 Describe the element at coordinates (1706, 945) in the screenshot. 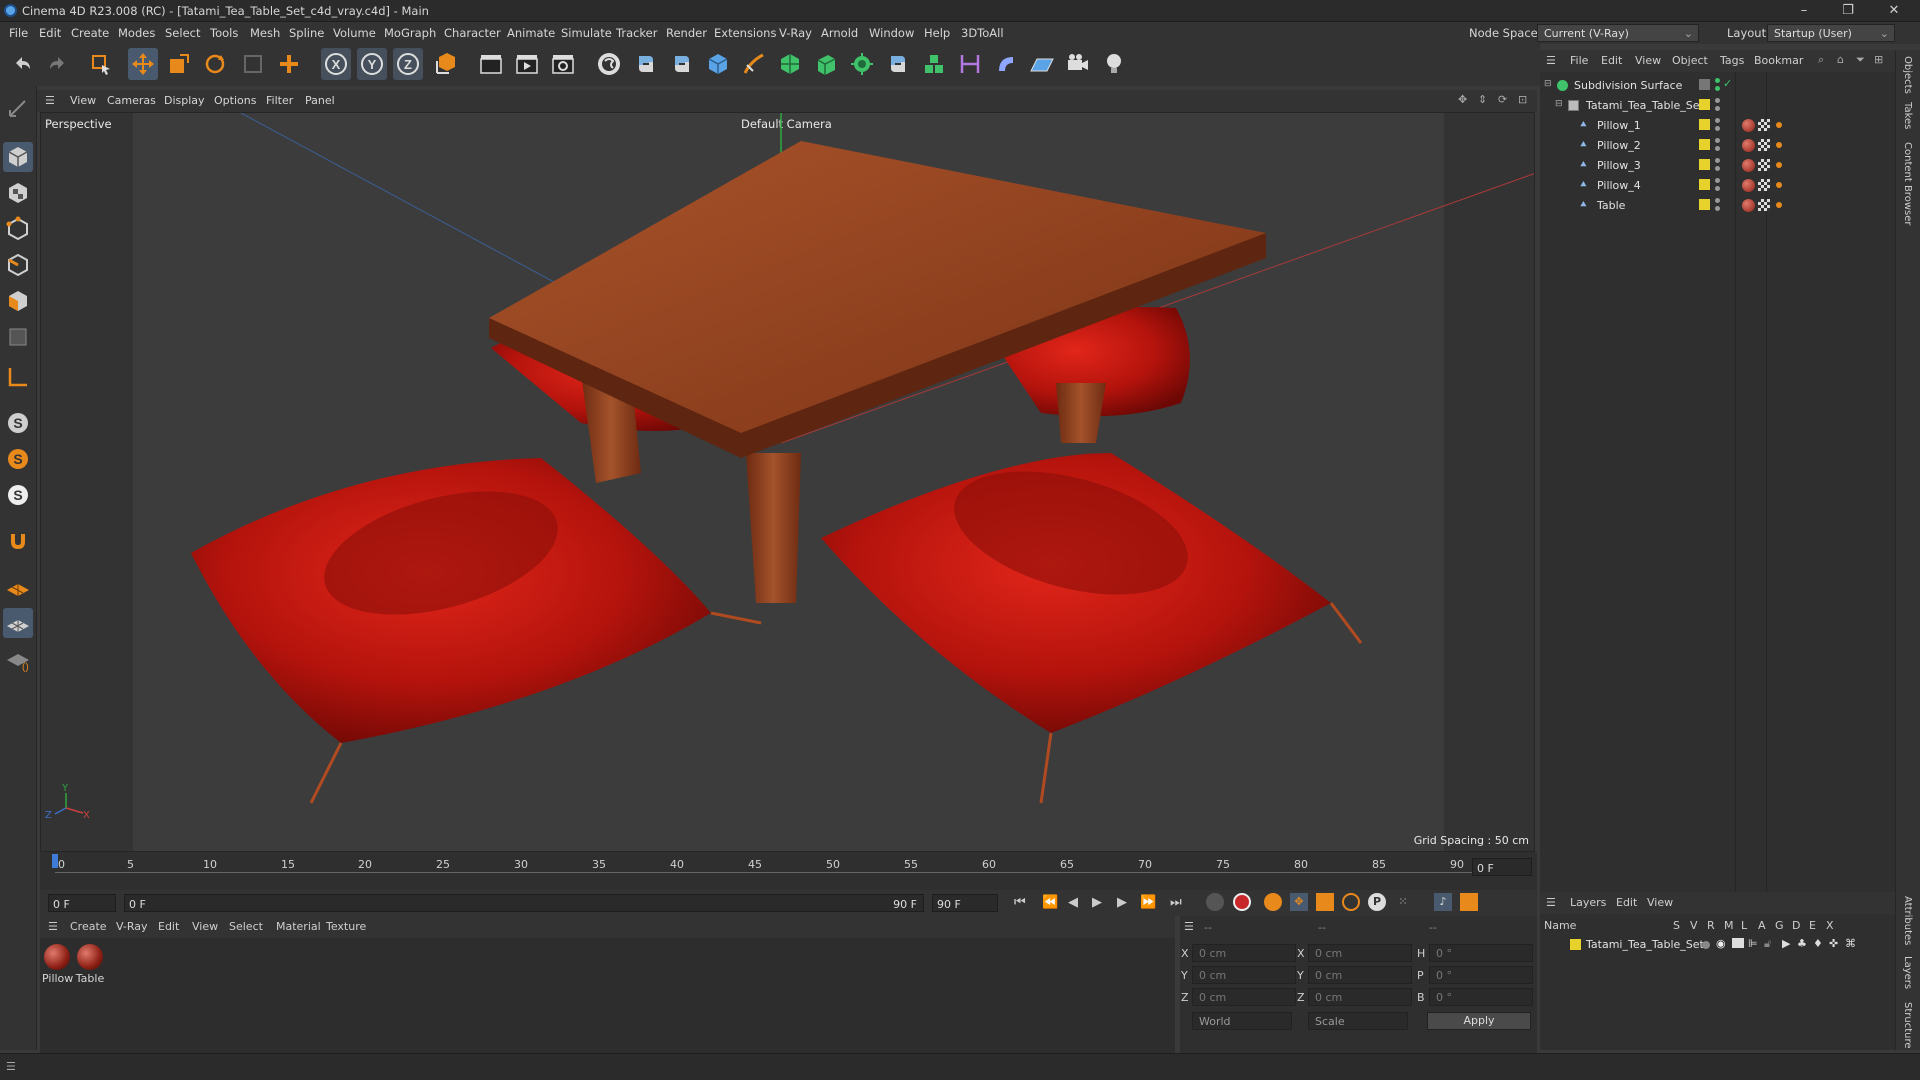

I see `layer-solo-icon` at that location.